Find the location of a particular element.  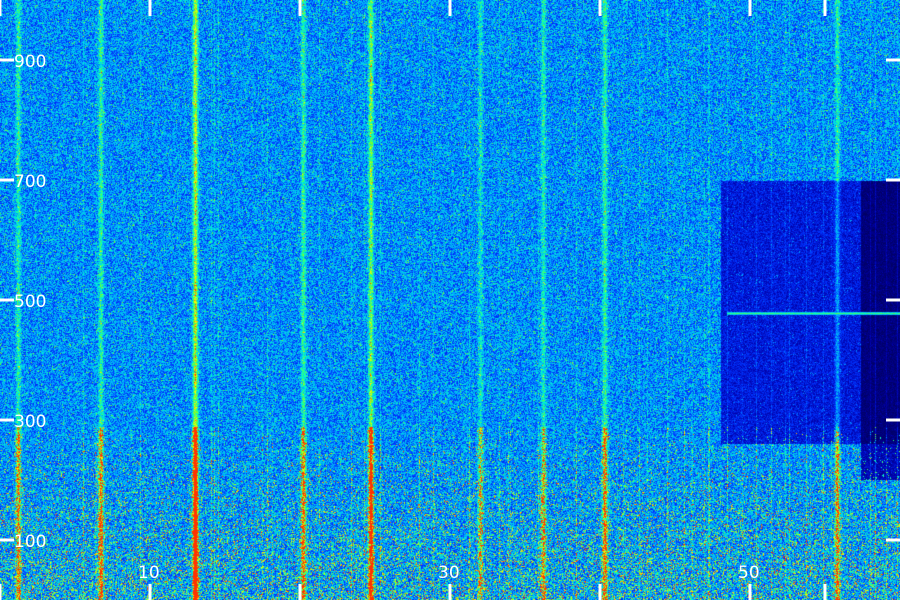

y-axis-tick-label: 100 is located at coordinates (30, 542).